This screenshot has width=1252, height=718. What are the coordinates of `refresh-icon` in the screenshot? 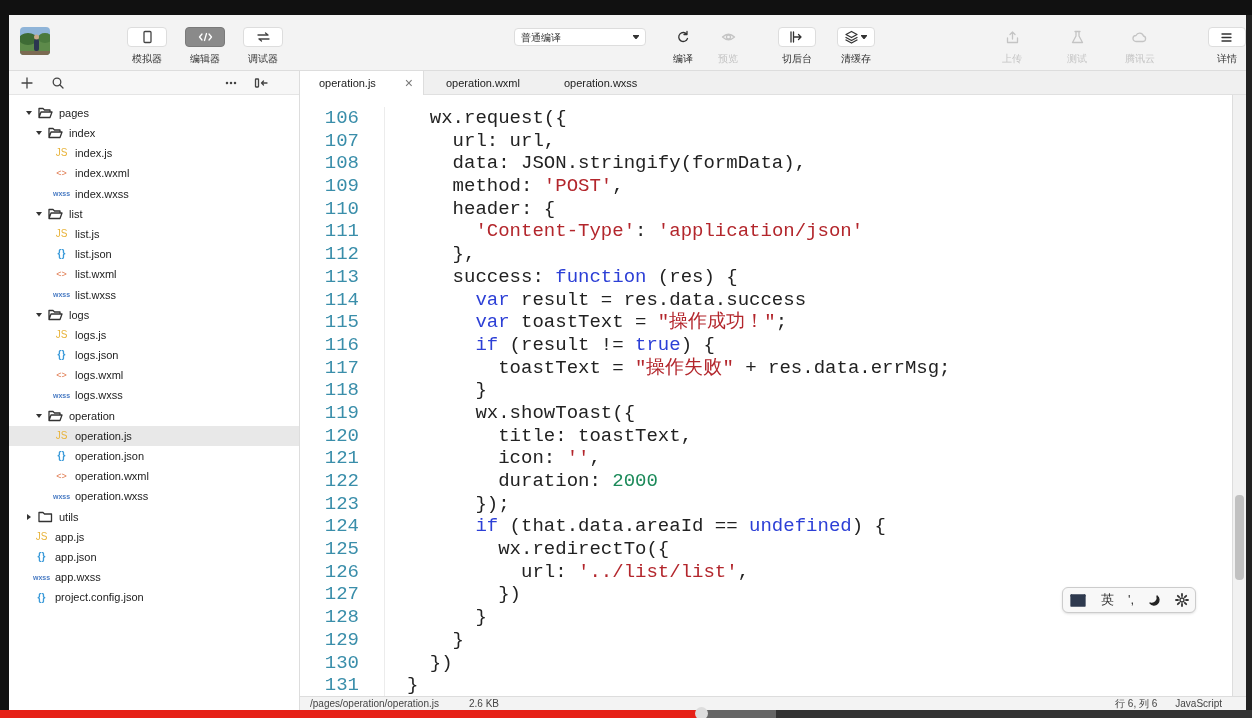 It's located at (683, 37).